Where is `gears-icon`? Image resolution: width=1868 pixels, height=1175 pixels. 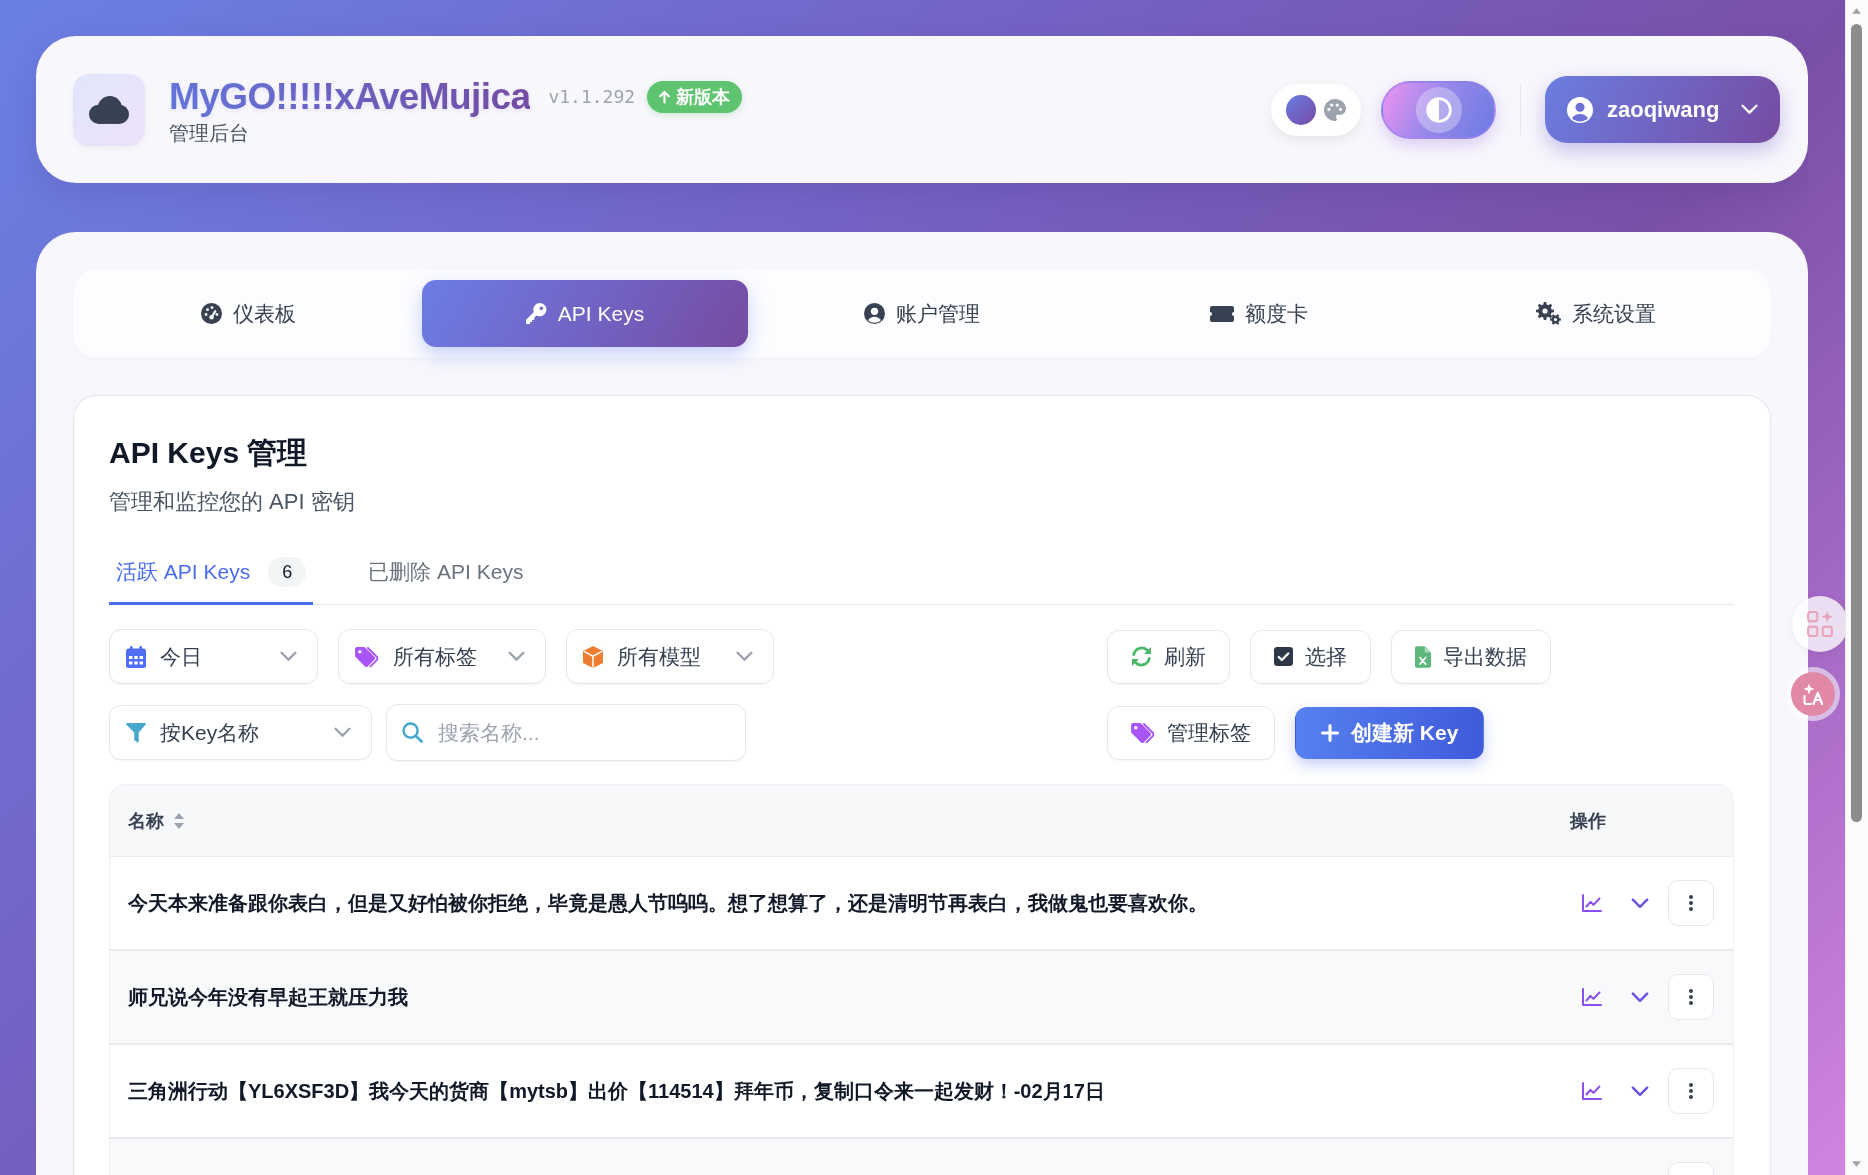
gears-icon is located at coordinates (1548, 313).